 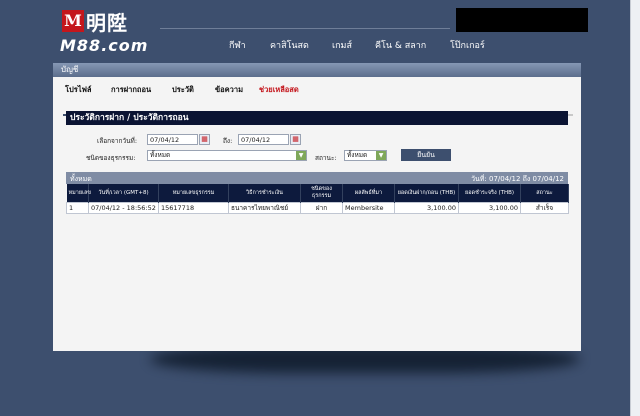 I want to click on section-title: ประวัติการฝาก / ประวัติการถอน, so click(x=129, y=118).